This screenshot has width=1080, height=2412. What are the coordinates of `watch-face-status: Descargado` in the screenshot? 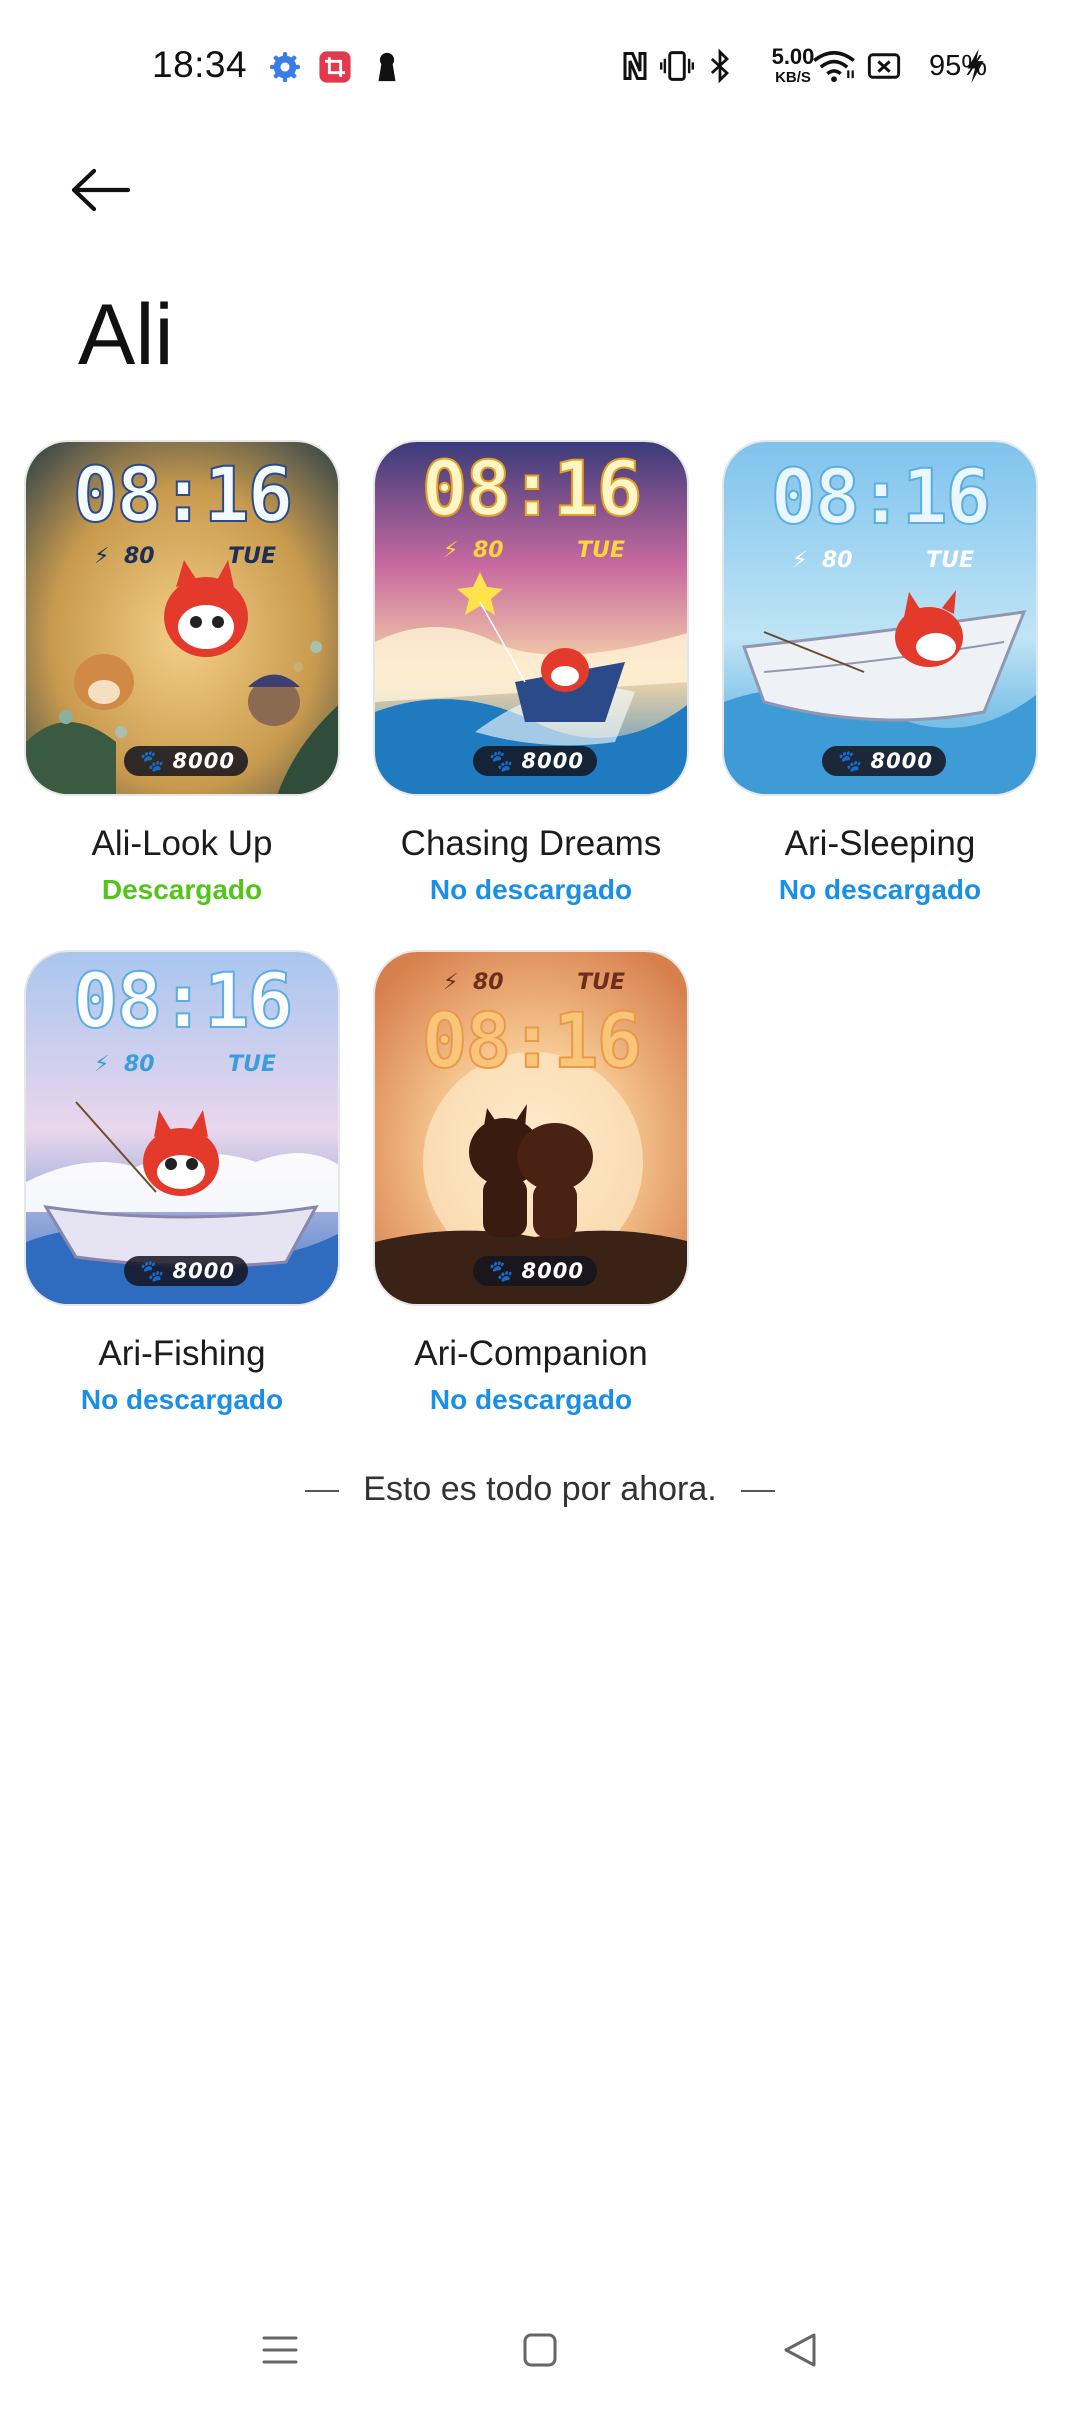 It's located at (182, 889).